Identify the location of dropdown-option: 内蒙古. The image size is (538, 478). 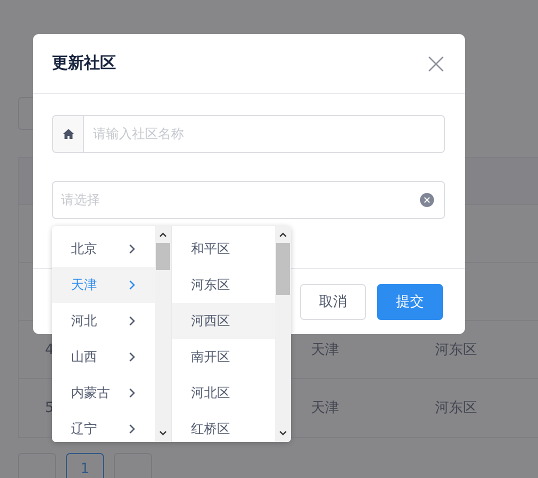
(103, 393).